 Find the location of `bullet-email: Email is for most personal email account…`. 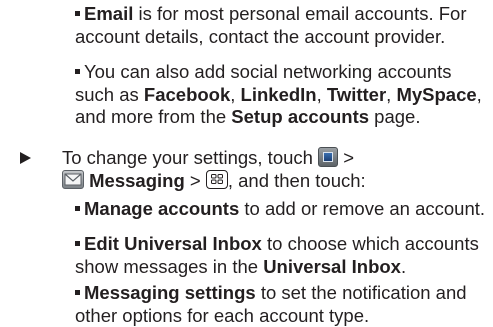

bullet-email: Email is for most personal email account… is located at coordinates (282, 25).